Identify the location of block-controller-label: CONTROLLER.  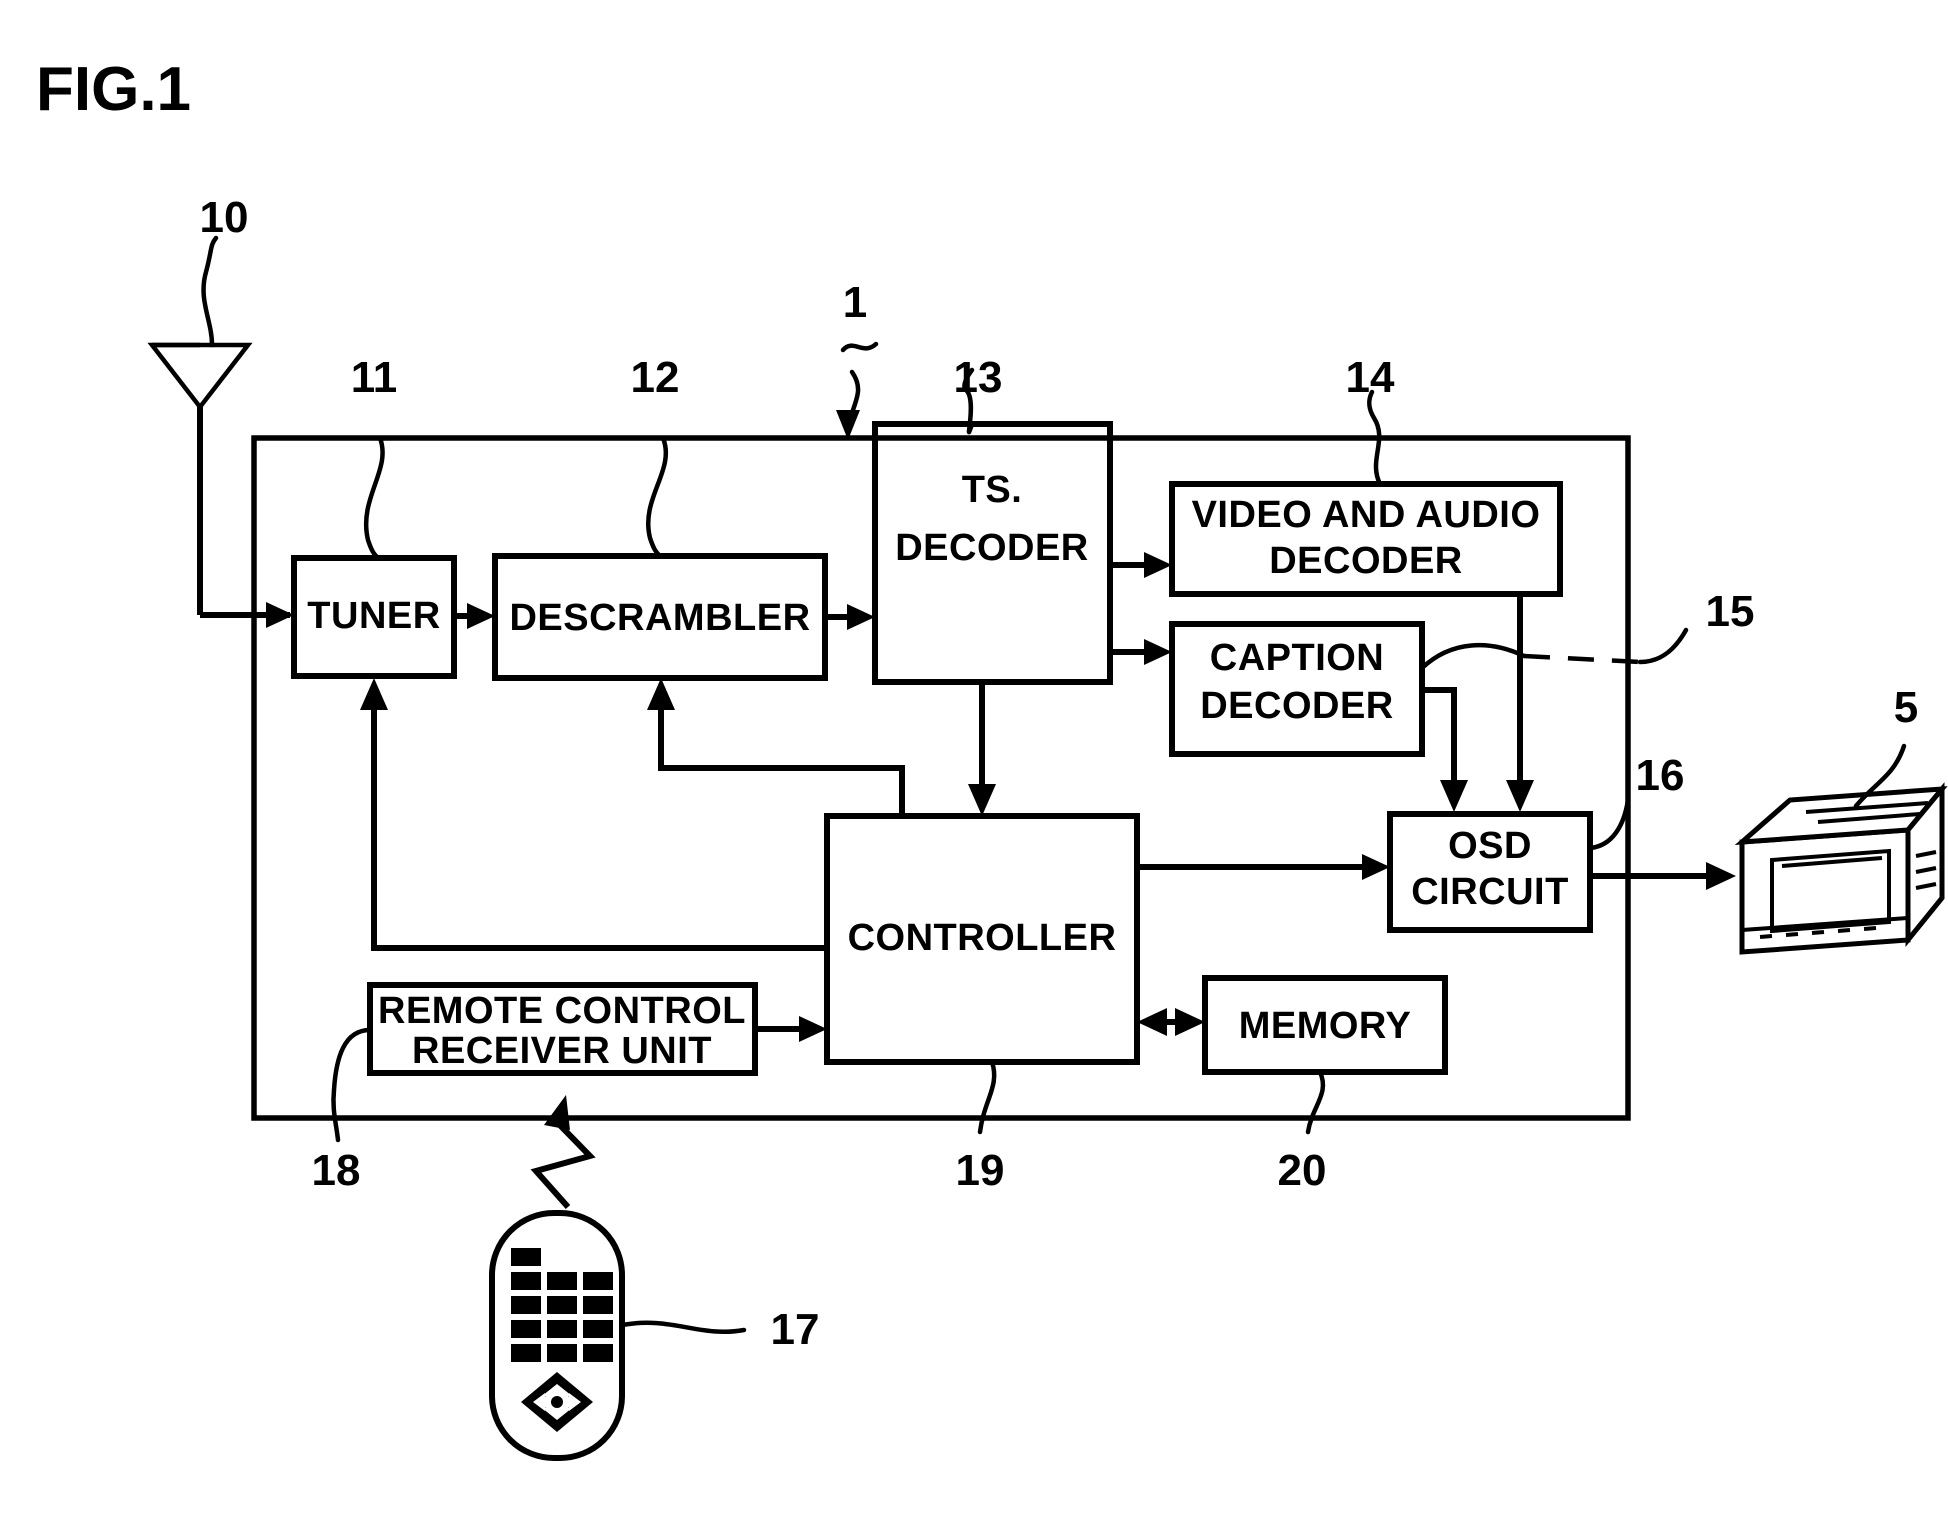
(982, 938).